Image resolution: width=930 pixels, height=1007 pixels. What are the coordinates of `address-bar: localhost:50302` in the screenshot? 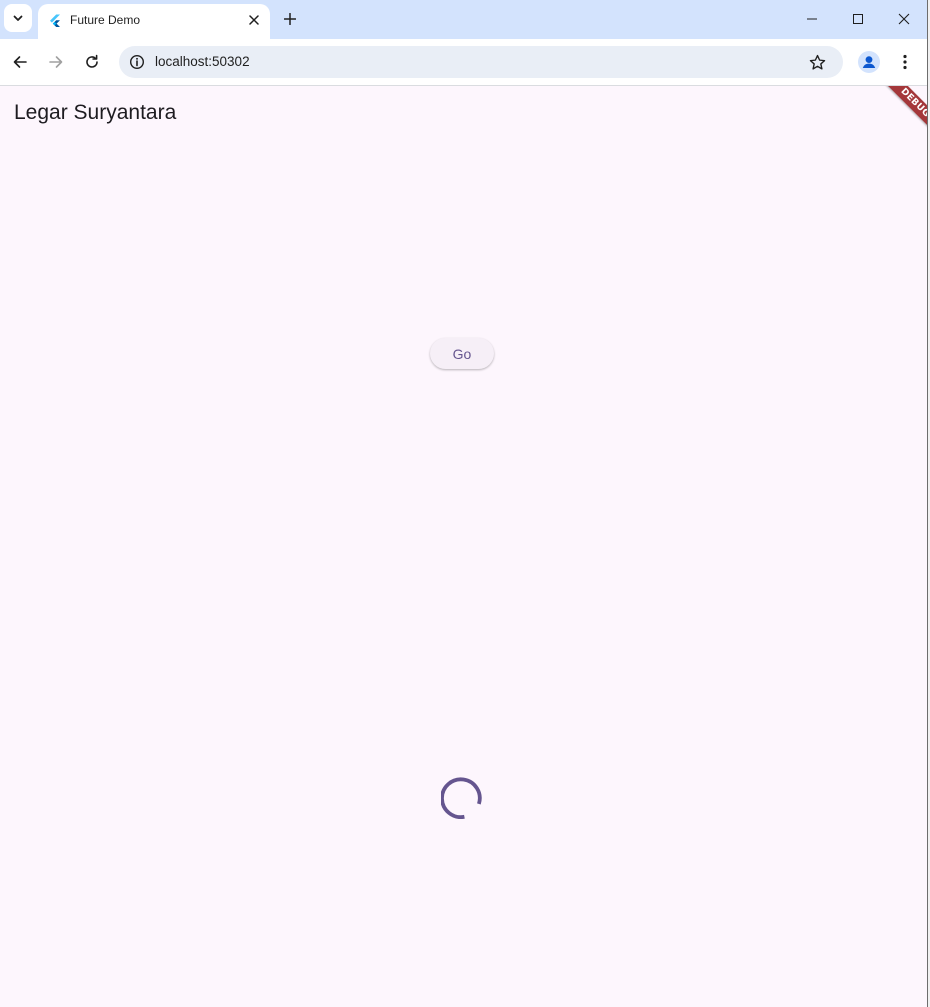 It's located at (481, 62).